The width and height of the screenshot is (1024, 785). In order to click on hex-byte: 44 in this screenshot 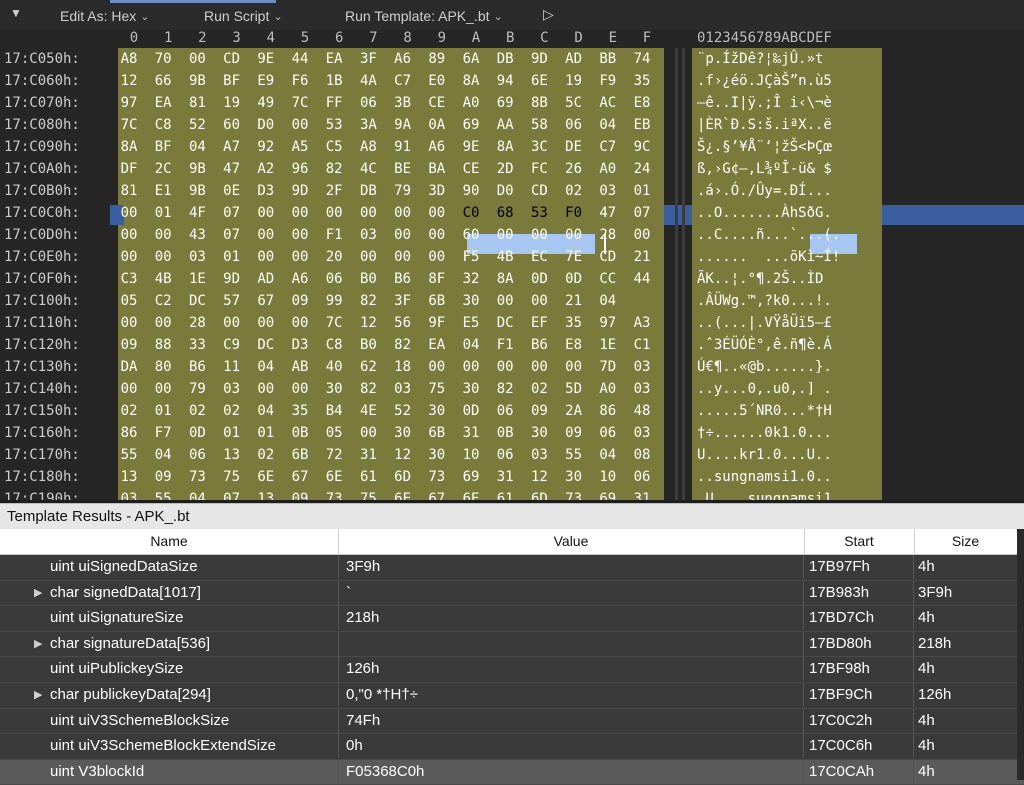, I will do `click(300, 59)`.